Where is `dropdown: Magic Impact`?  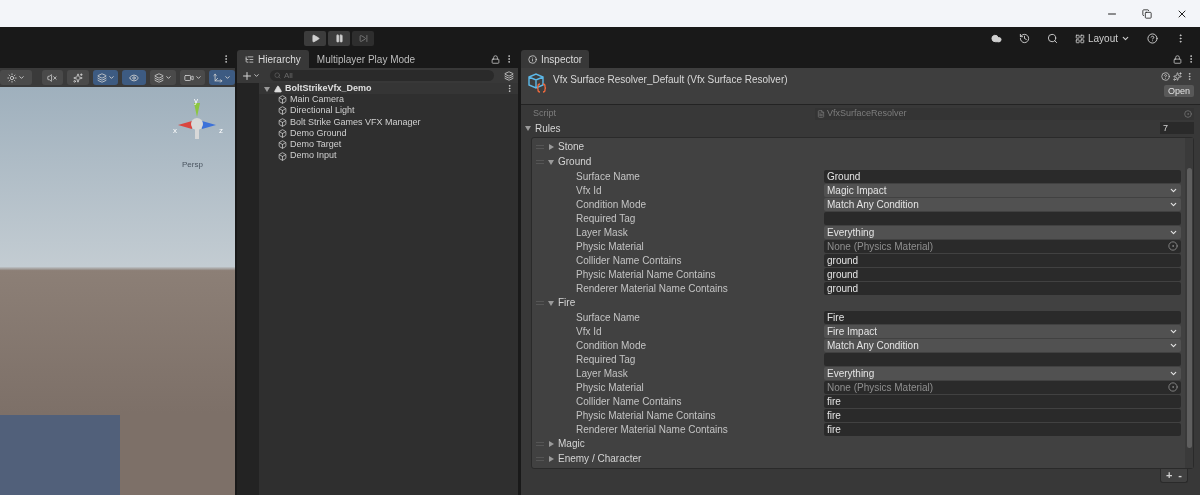 dropdown: Magic Impact is located at coordinates (1002, 190).